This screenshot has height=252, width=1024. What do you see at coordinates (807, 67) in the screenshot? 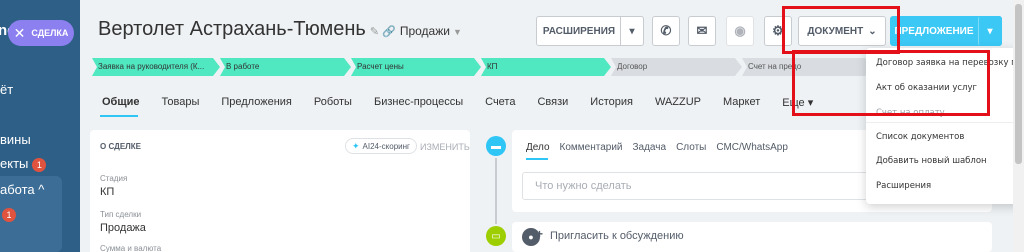
I see `stage-item: Счет на предо` at bounding box center [807, 67].